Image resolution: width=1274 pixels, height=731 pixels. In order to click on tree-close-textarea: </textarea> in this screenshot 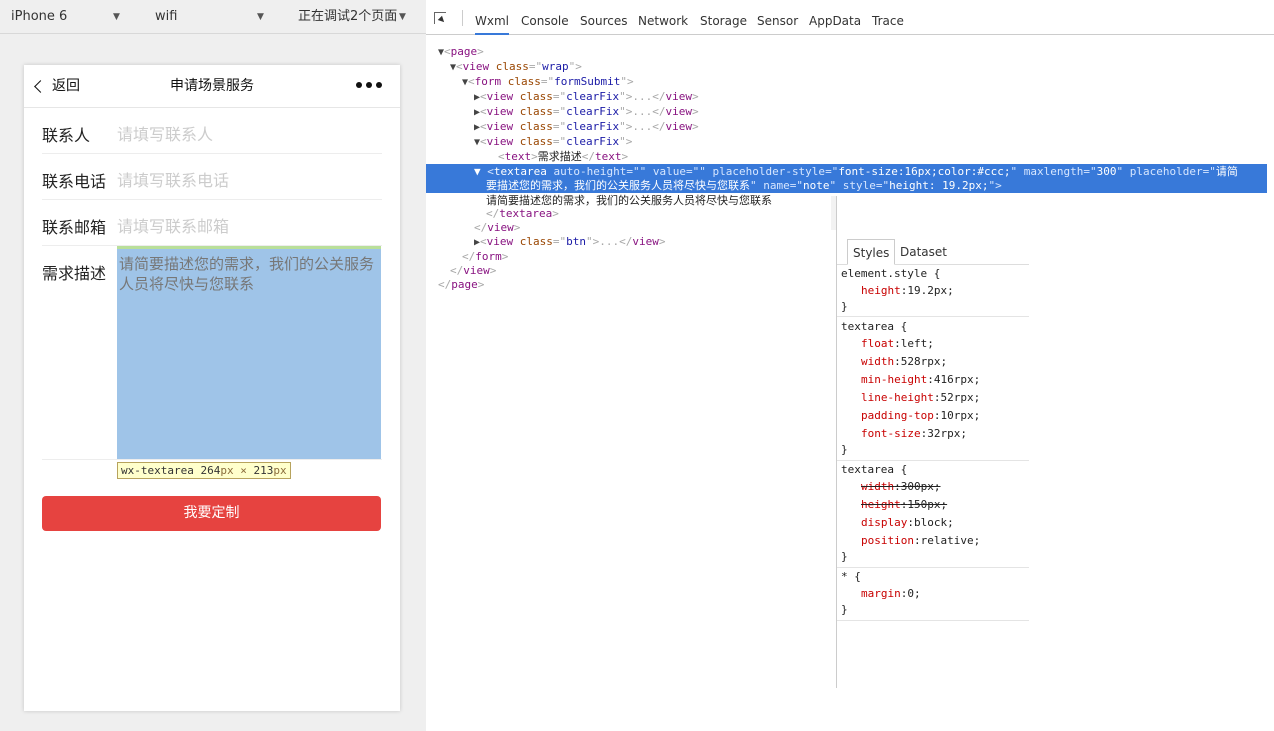, I will do `click(522, 213)`.